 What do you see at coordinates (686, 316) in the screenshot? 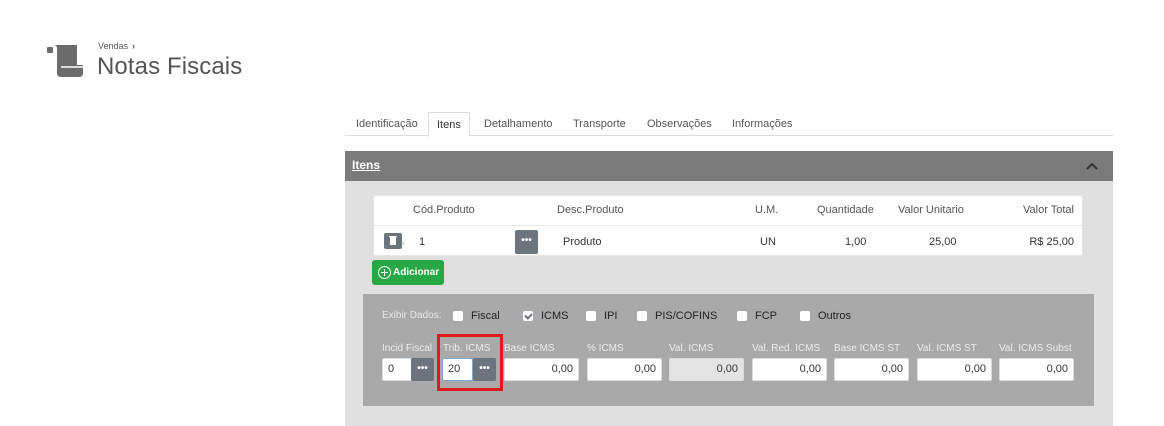
I see `checkbox-pis-cofins-label: PIS/COFINS` at bounding box center [686, 316].